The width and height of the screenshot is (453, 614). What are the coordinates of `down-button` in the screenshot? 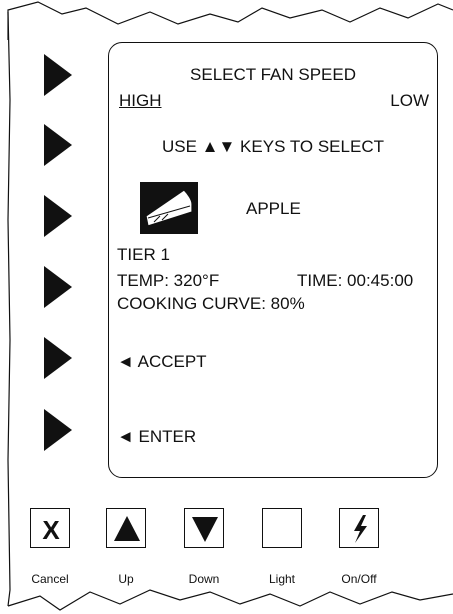 It's located at (204, 528).